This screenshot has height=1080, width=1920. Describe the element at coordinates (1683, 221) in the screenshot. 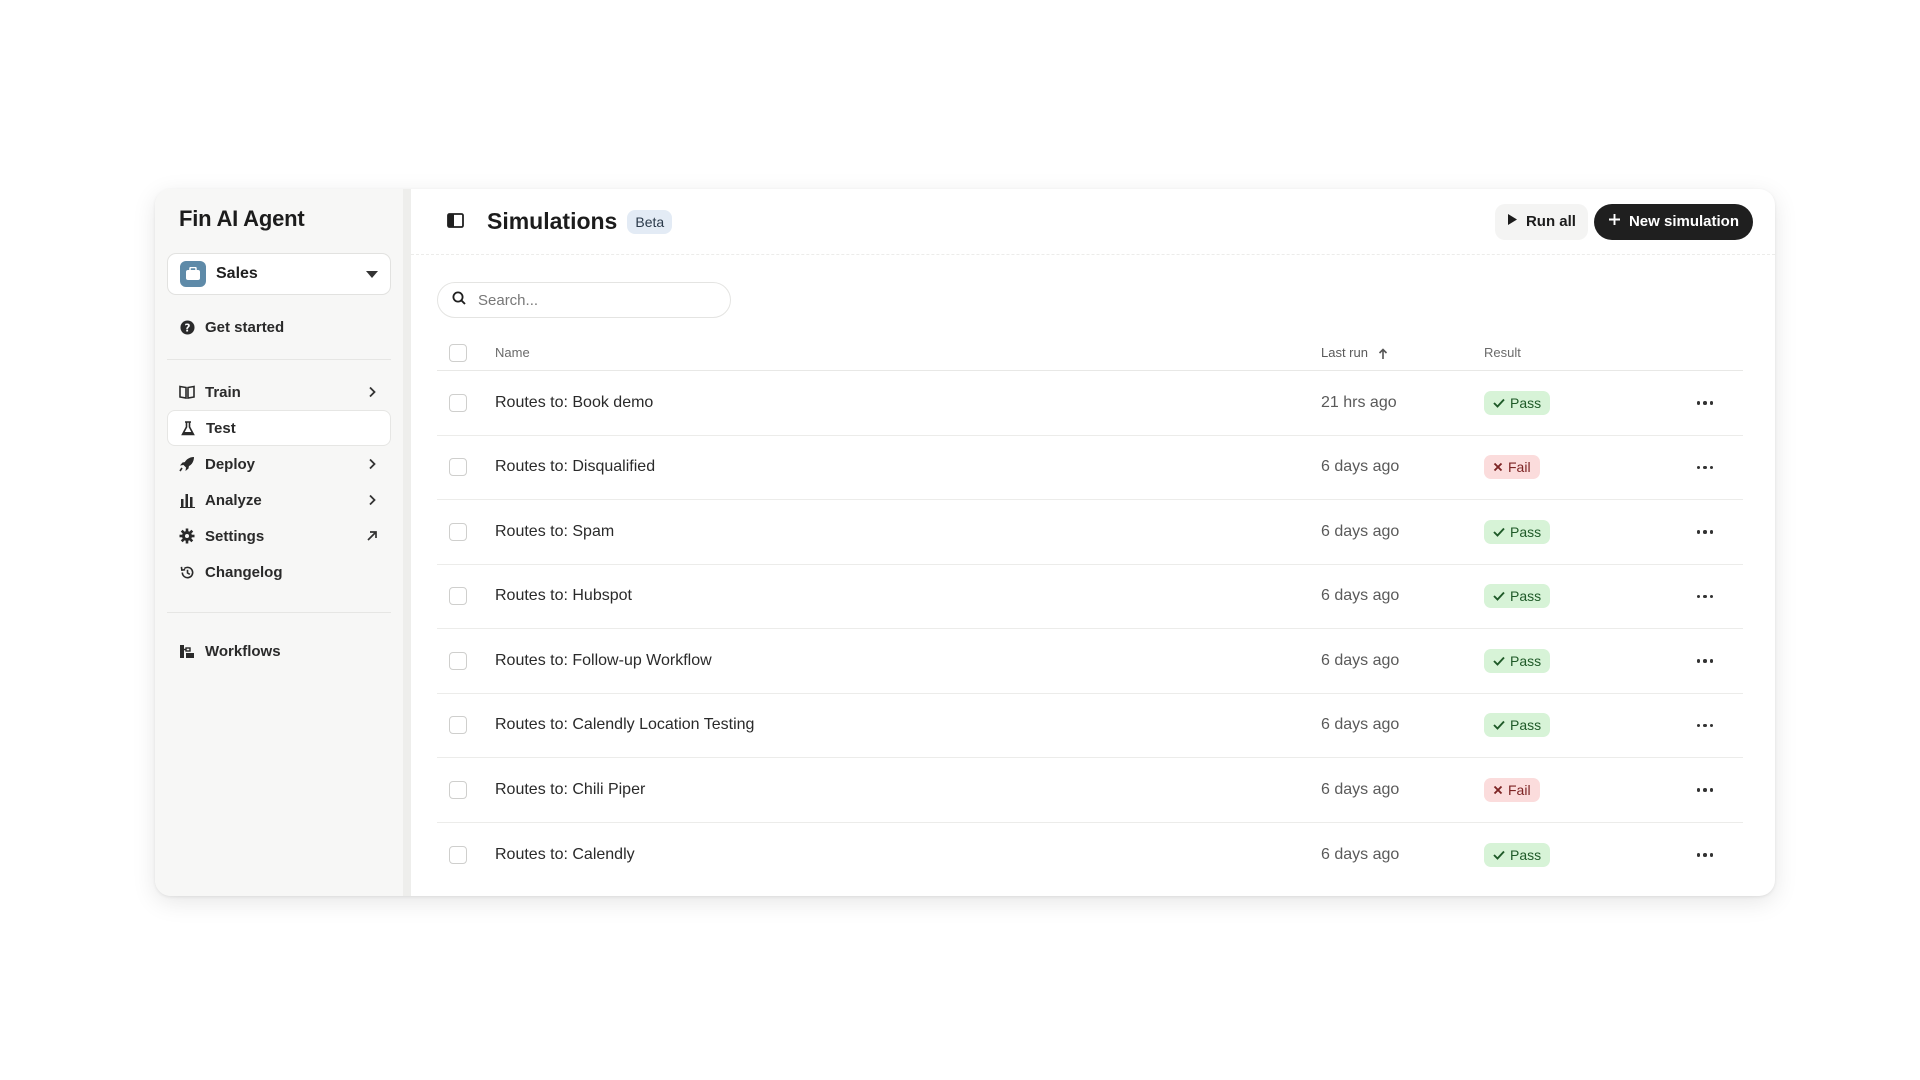

I see `new-simulation-label: New simulation` at that location.